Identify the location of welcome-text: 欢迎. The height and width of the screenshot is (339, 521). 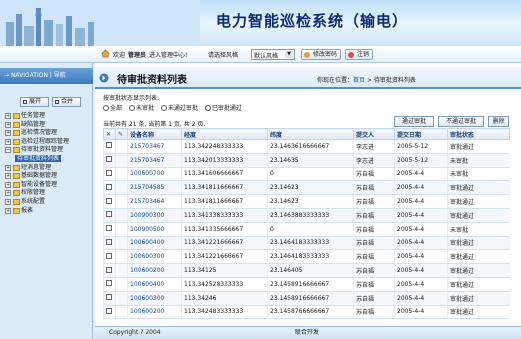
(119, 55).